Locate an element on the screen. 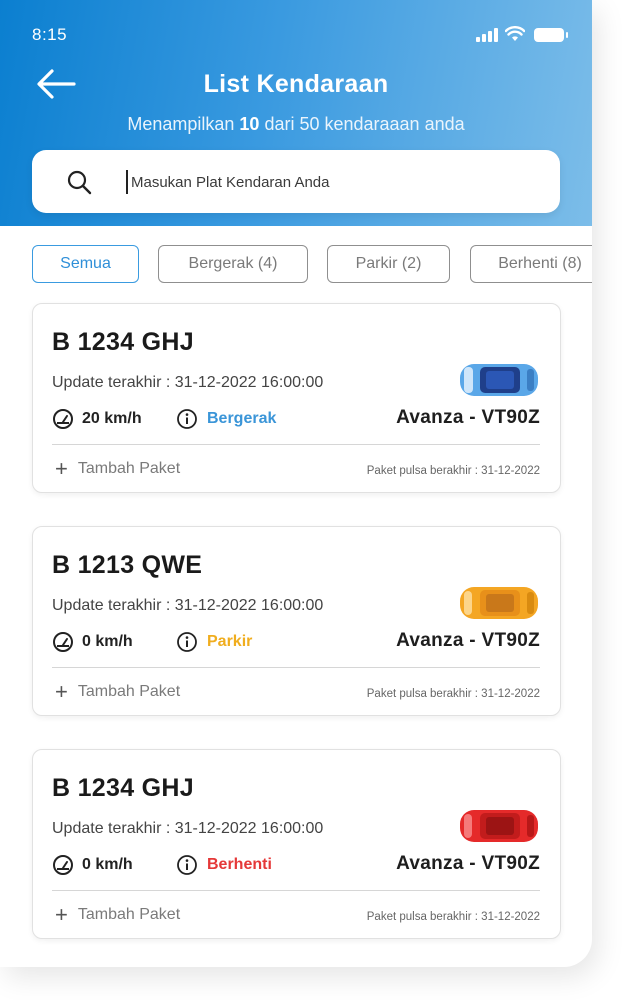 Image resolution: width=624 pixels, height=1000 pixels. battery-icon is located at coordinates (551, 35).